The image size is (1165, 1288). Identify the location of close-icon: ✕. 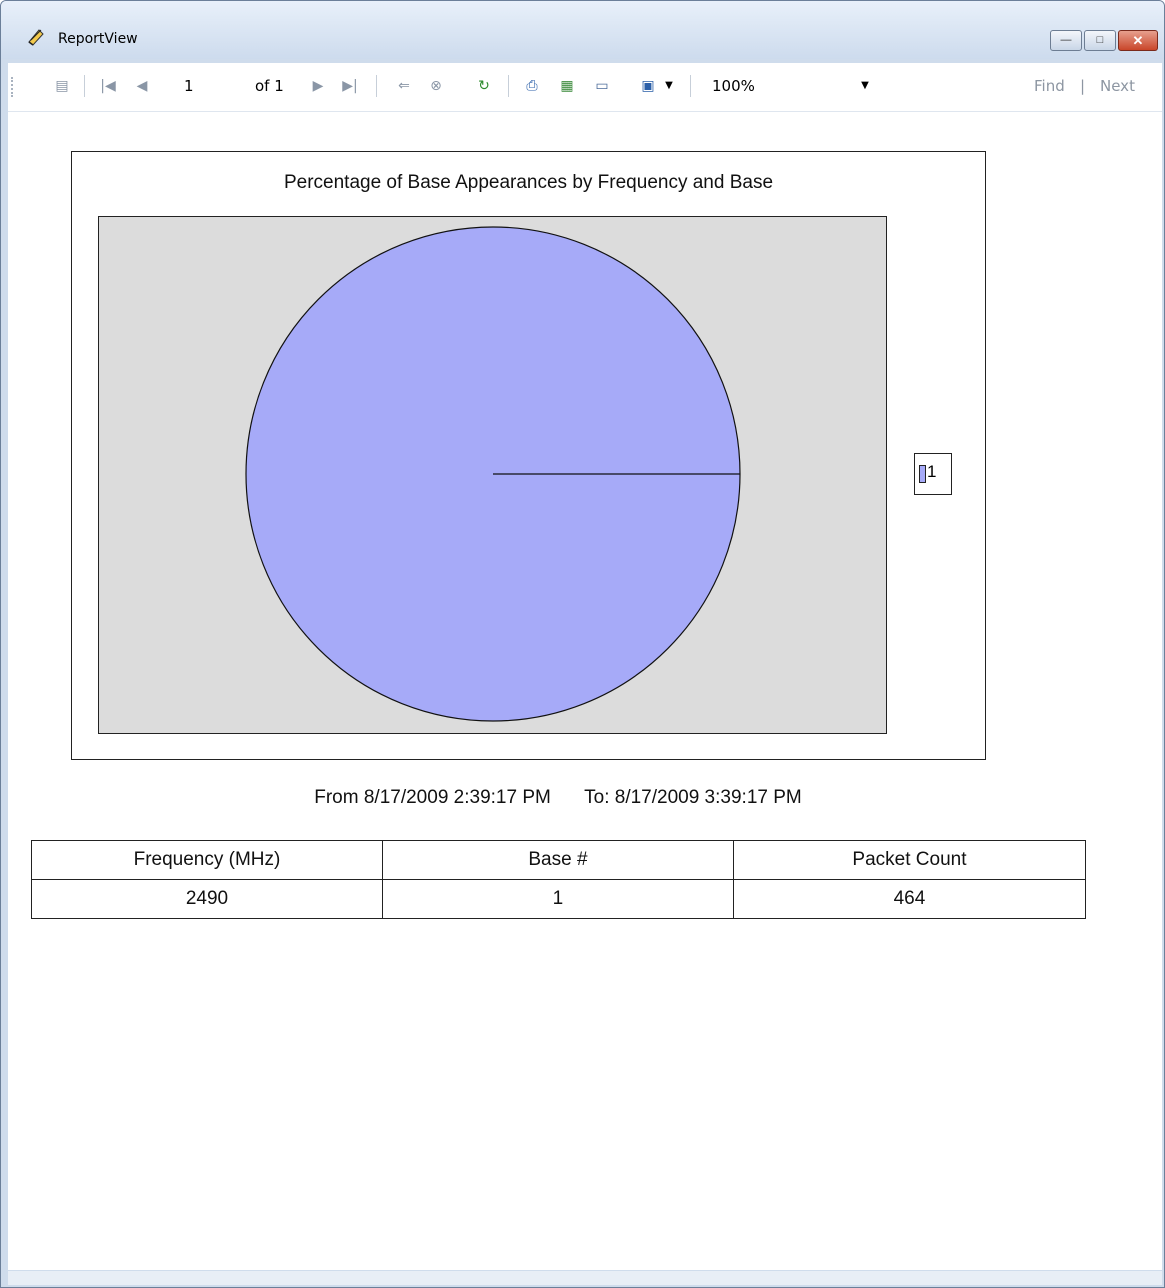
(1138, 40).